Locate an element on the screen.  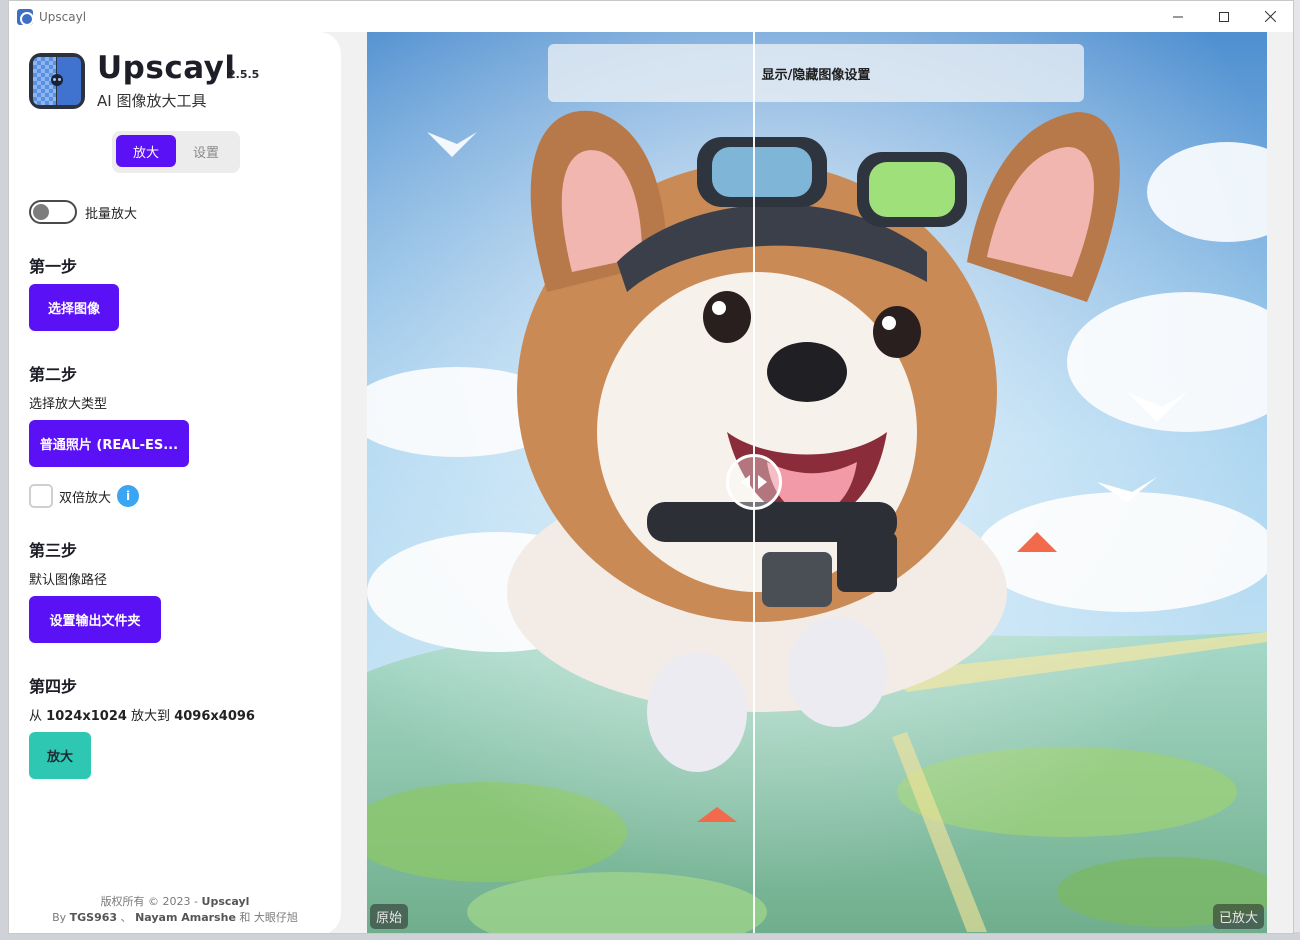
maximize-icon is located at coordinates (1224, 16).